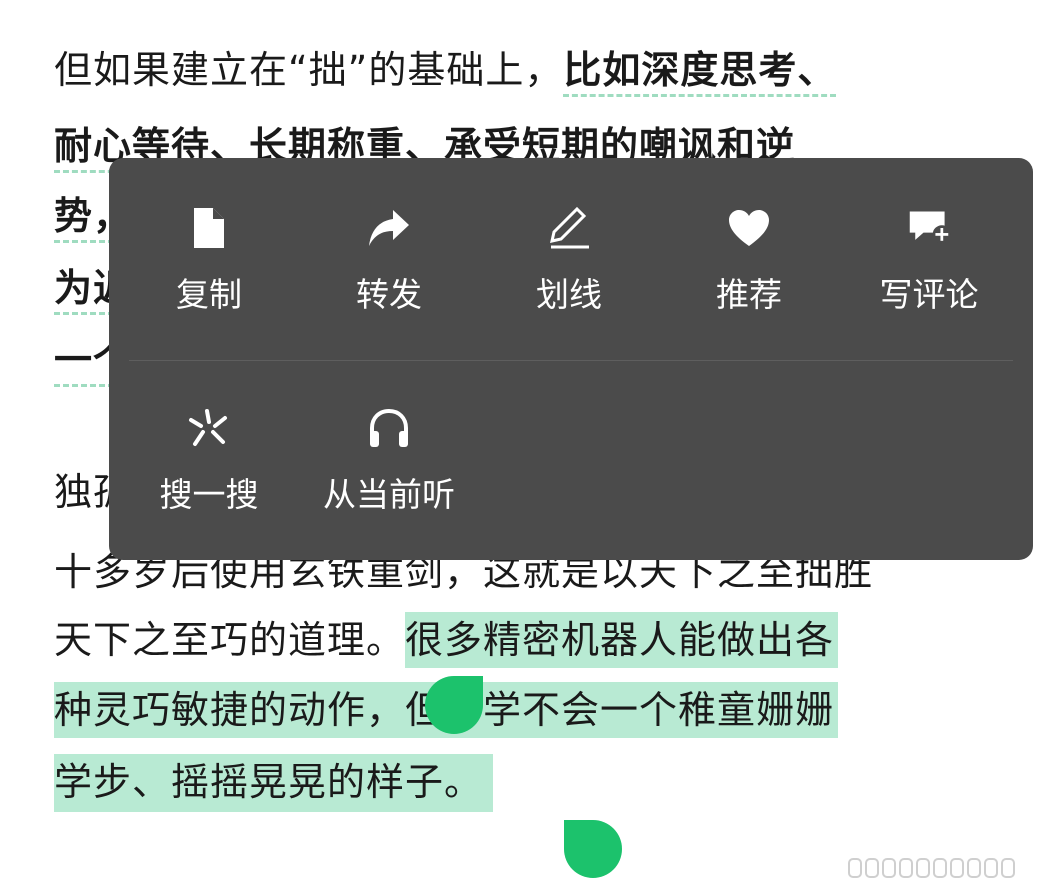 The image size is (1060, 892). Describe the element at coordinates (209, 266) in the screenshot. I see `copy-button: 复制` at that location.